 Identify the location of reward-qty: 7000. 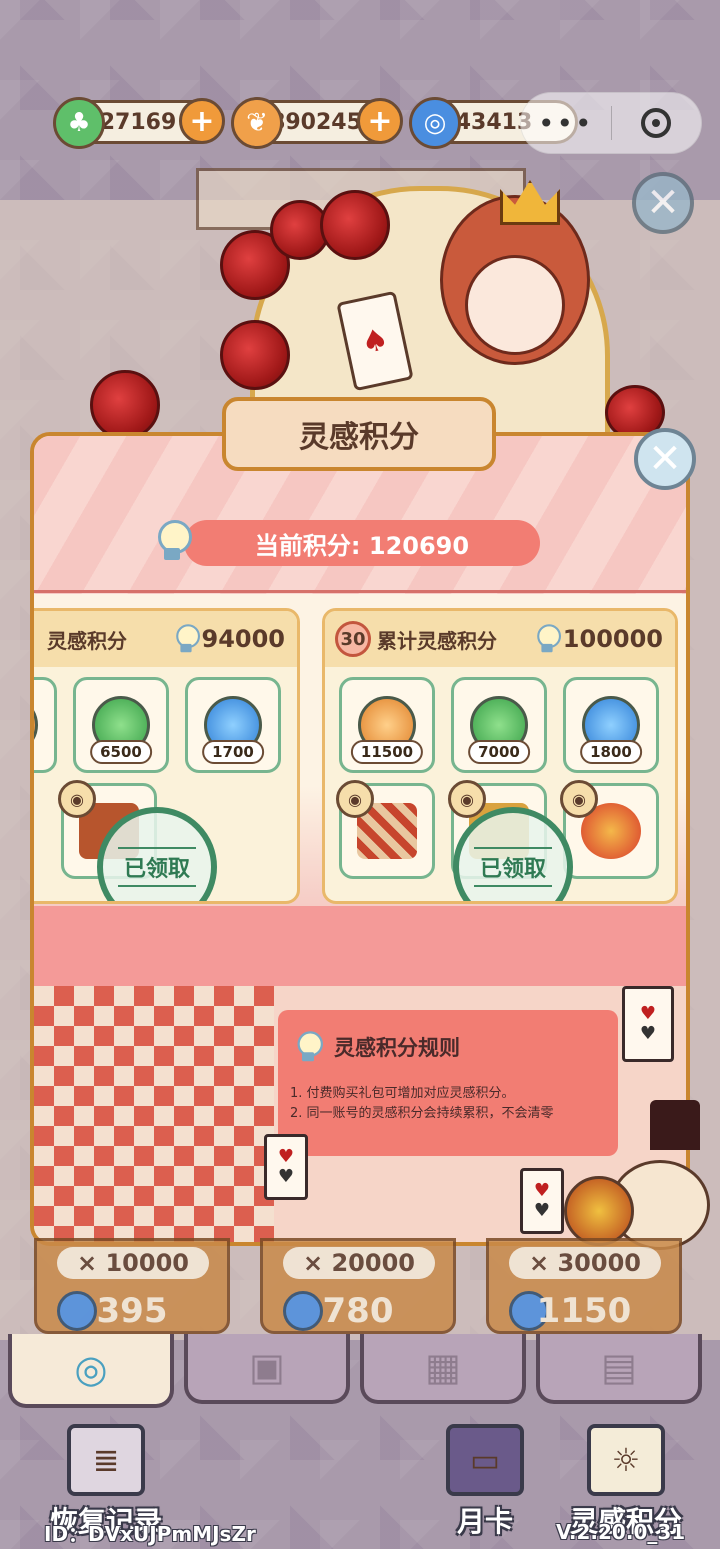
(499, 752).